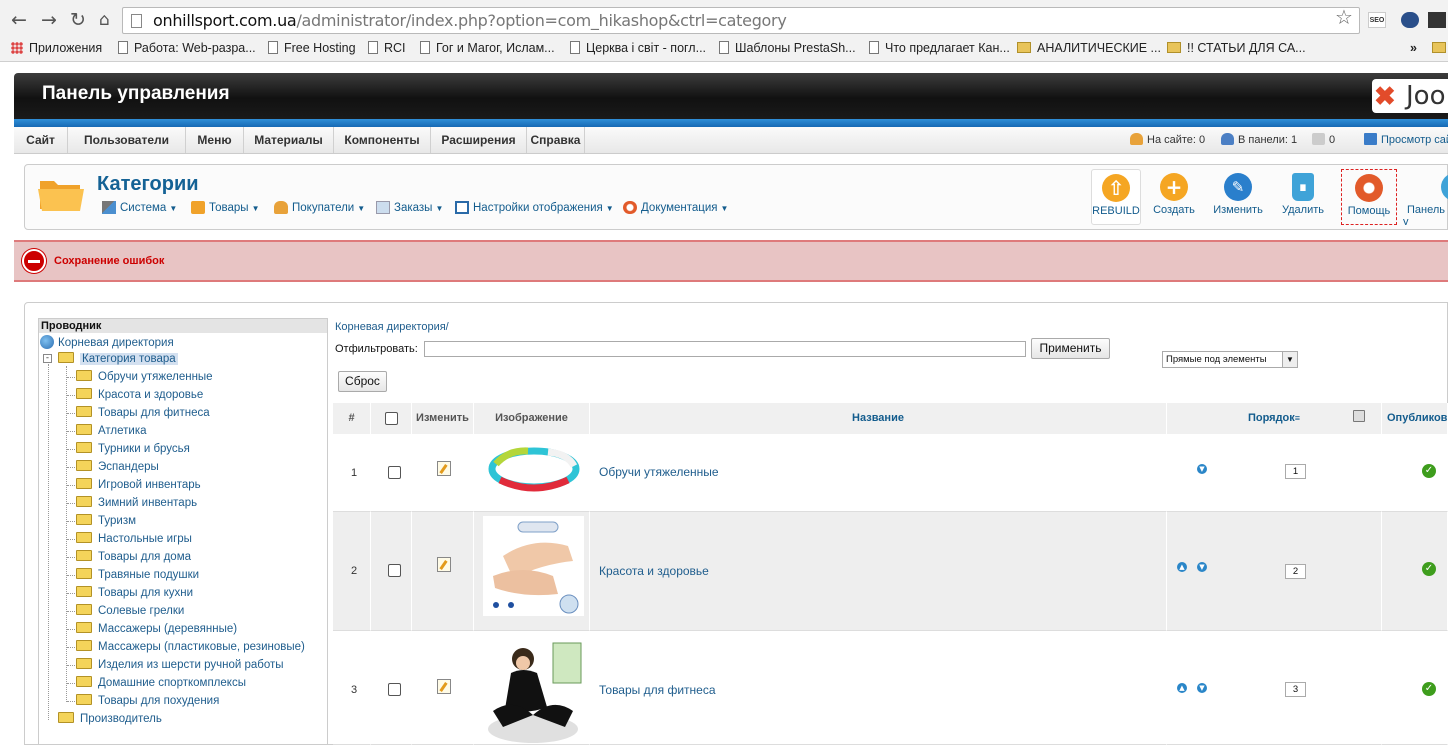 The width and height of the screenshot is (1448, 745). Describe the element at coordinates (878, 418) in the screenshot. I see `col-name: Название` at that location.